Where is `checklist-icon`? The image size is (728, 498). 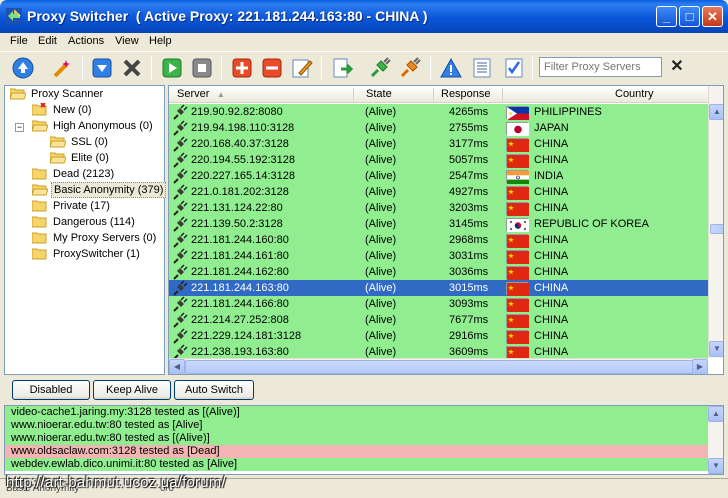 checklist-icon is located at coordinates (514, 68).